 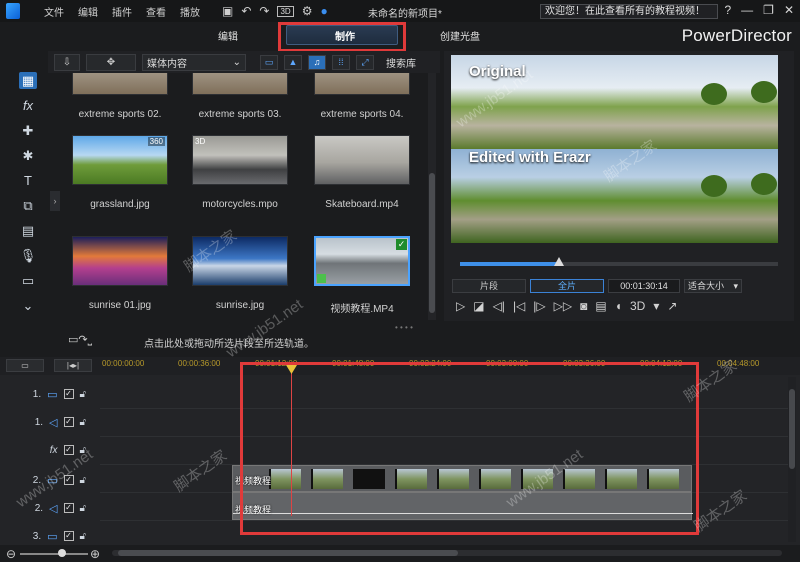 What do you see at coordinates (11, 554) in the screenshot?
I see `zoom-out-icon: ⊖` at bounding box center [11, 554].